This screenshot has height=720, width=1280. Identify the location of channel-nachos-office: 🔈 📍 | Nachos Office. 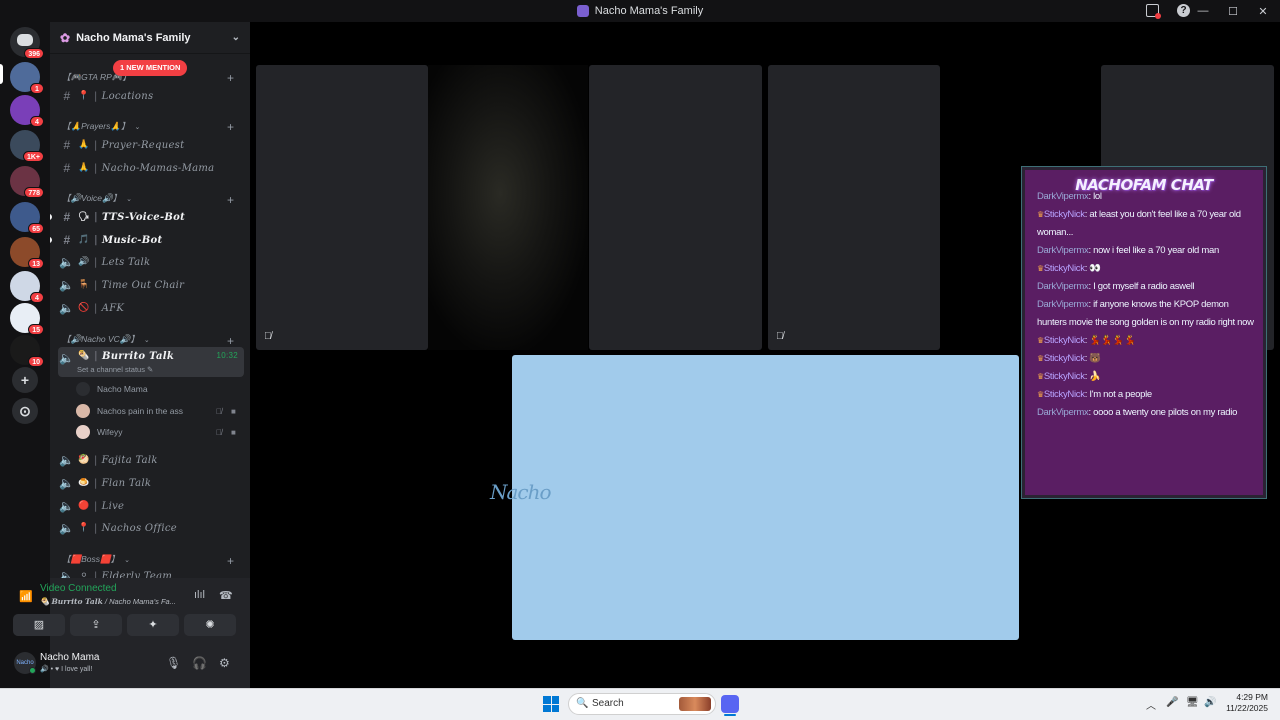
(151, 528).